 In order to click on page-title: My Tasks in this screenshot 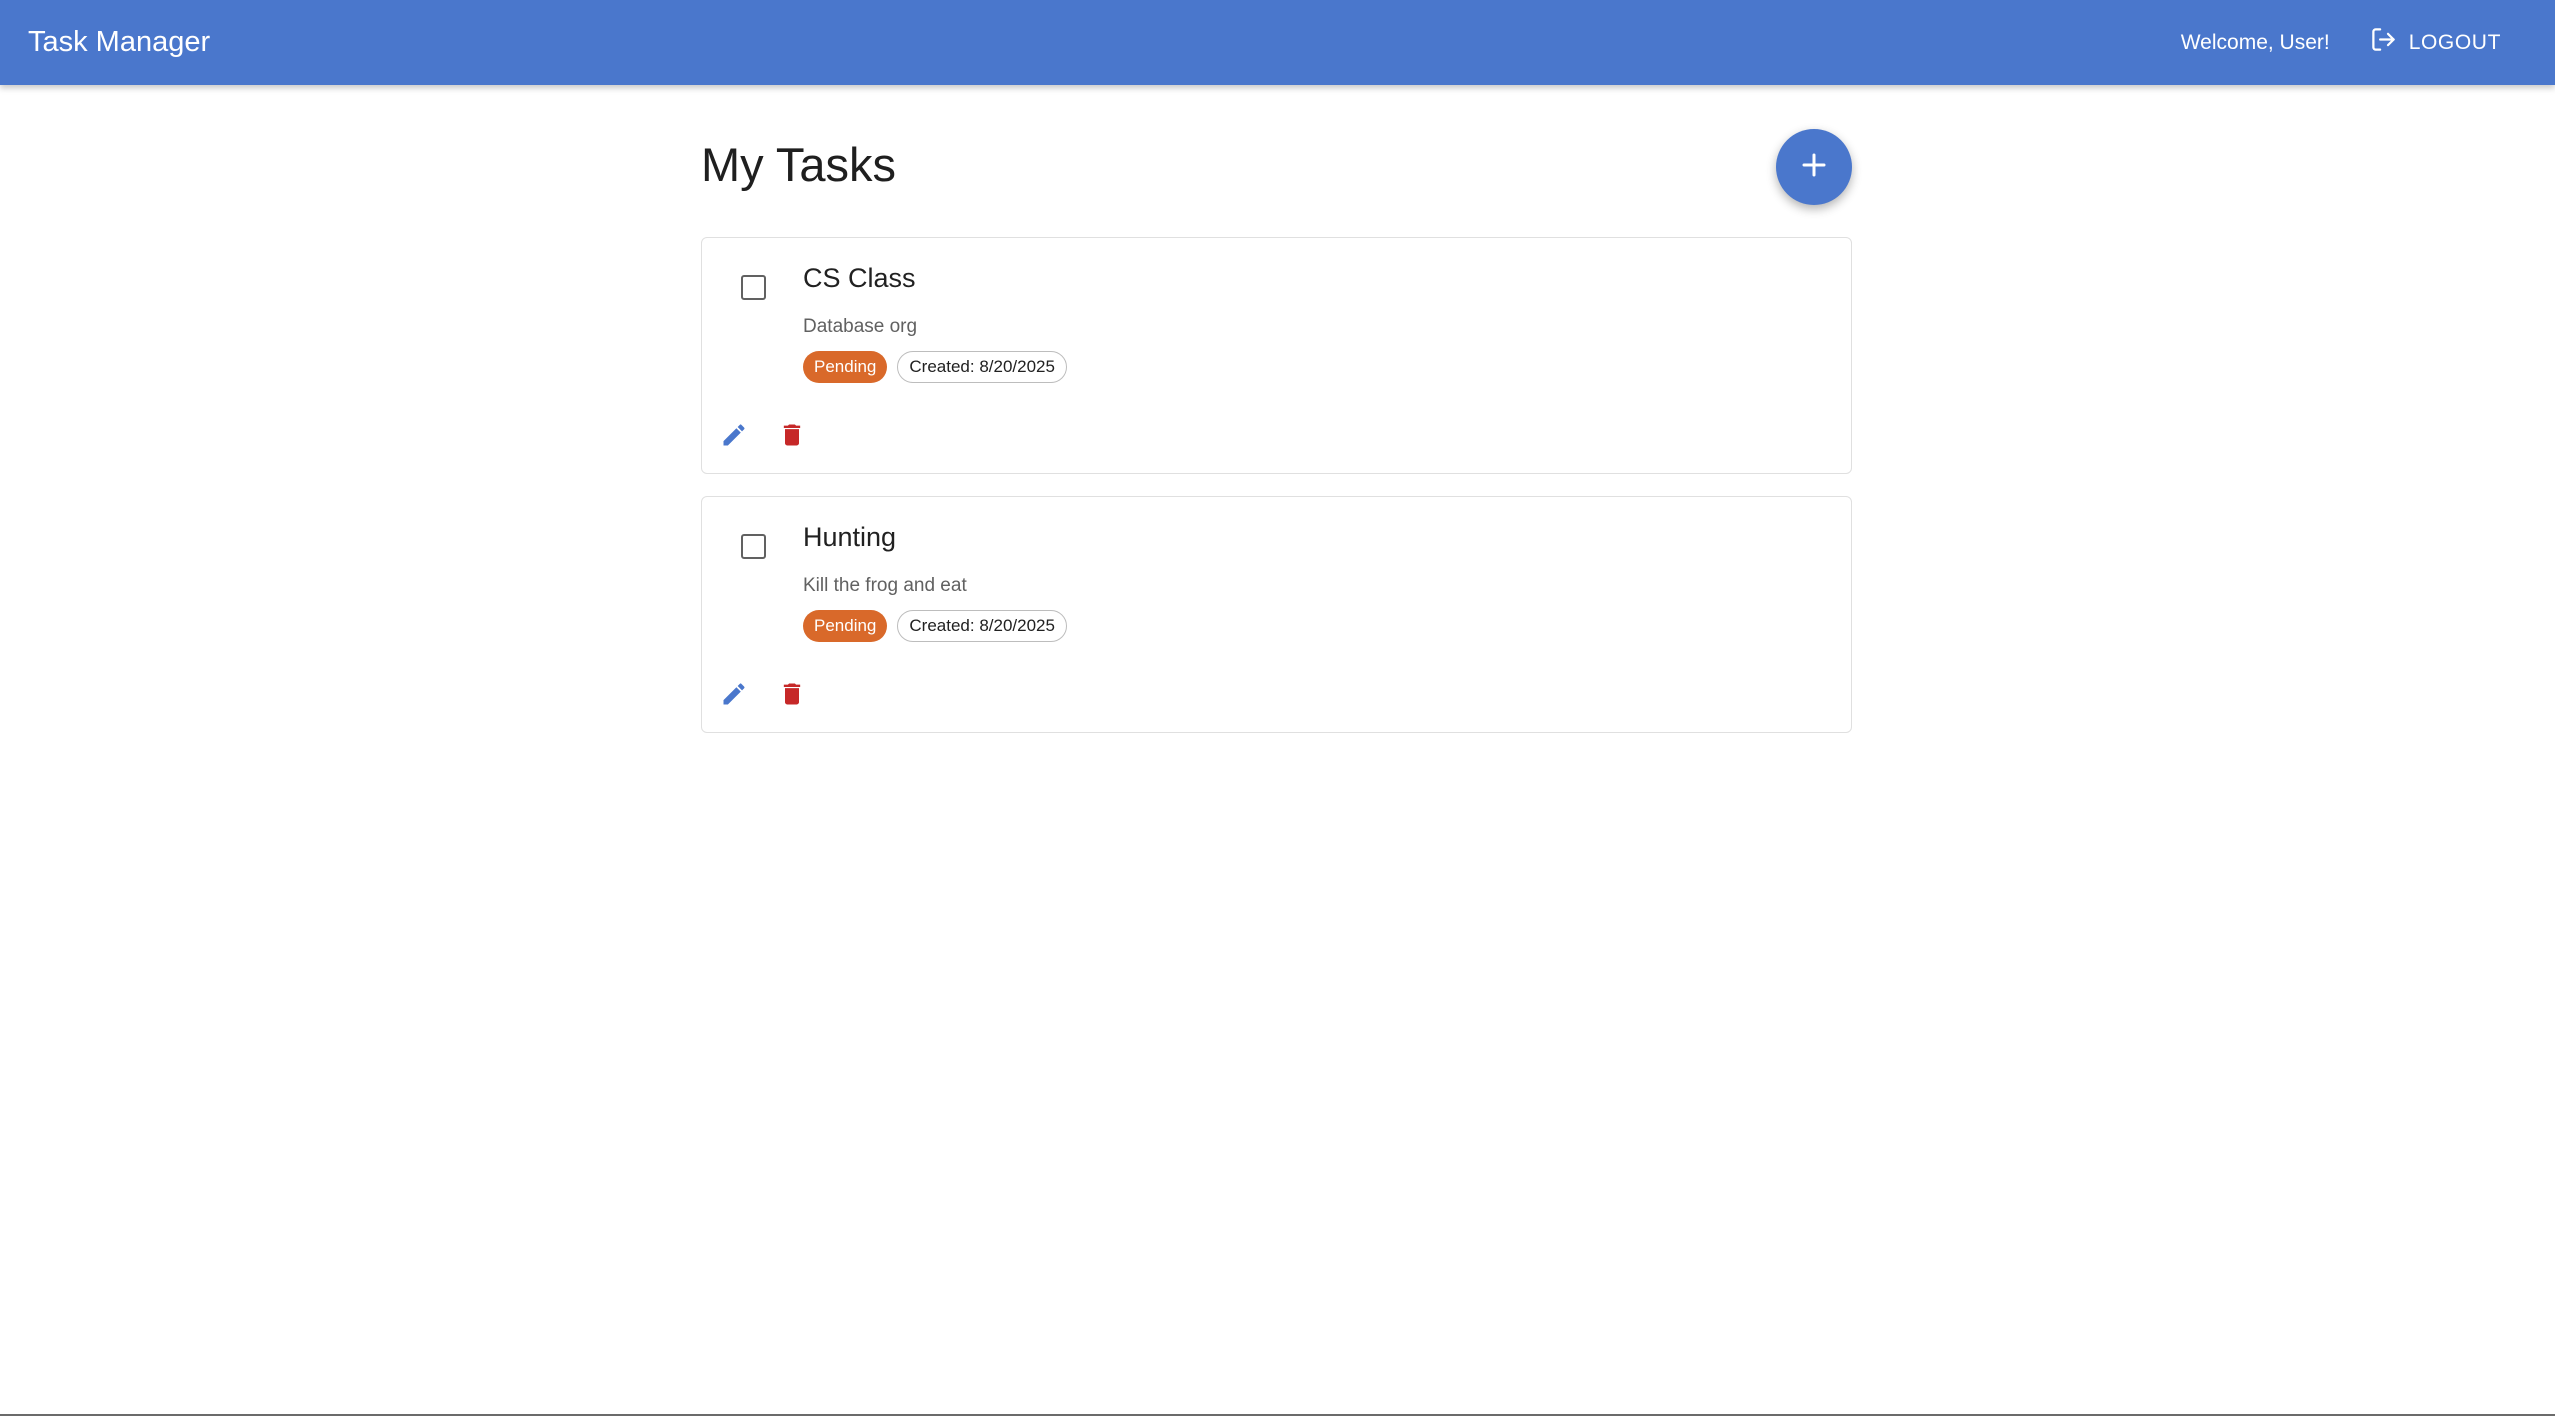, I will do `click(798, 164)`.